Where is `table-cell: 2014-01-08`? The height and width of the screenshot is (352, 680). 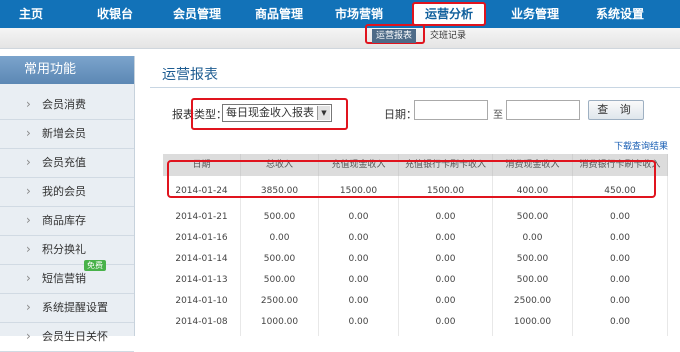 table-cell: 2014-01-08 is located at coordinates (202, 322).